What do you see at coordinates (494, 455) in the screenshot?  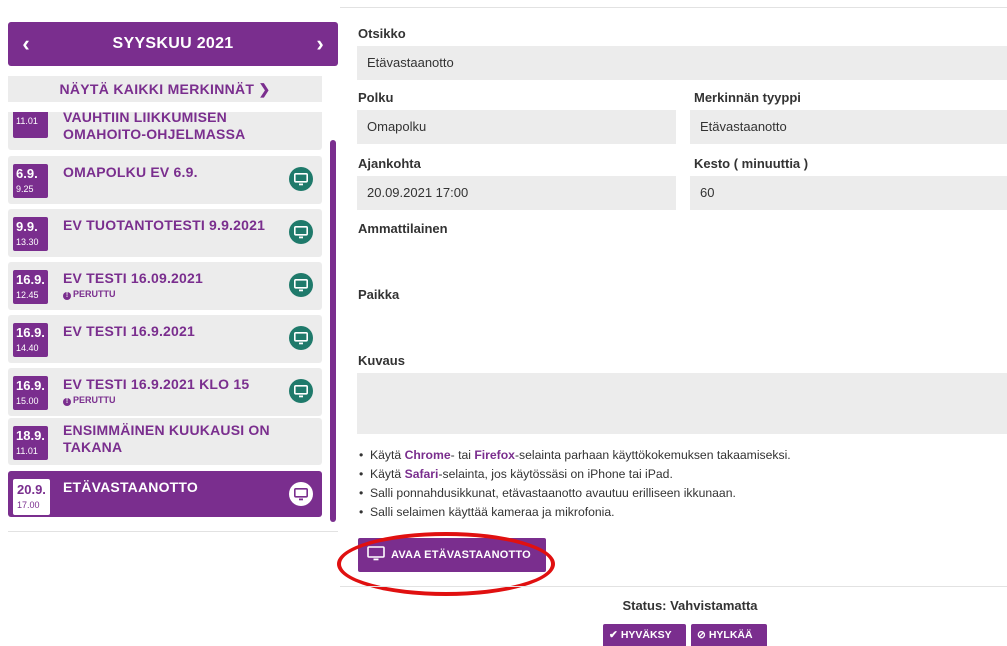 I see `firefox-highlight: Firefox` at bounding box center [494, 455].